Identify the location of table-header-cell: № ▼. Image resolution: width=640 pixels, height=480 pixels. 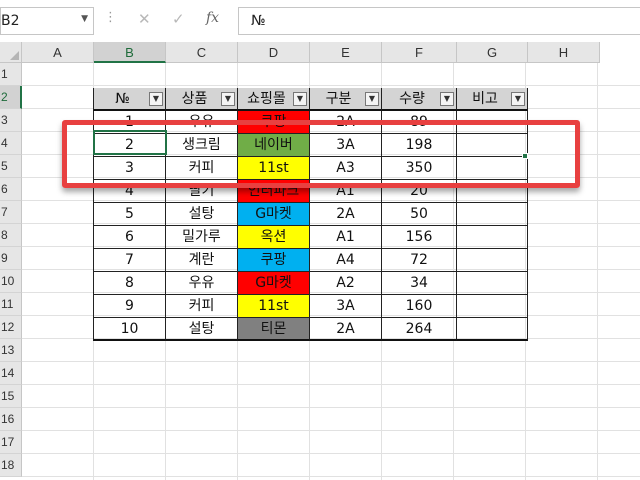
(129, 99).